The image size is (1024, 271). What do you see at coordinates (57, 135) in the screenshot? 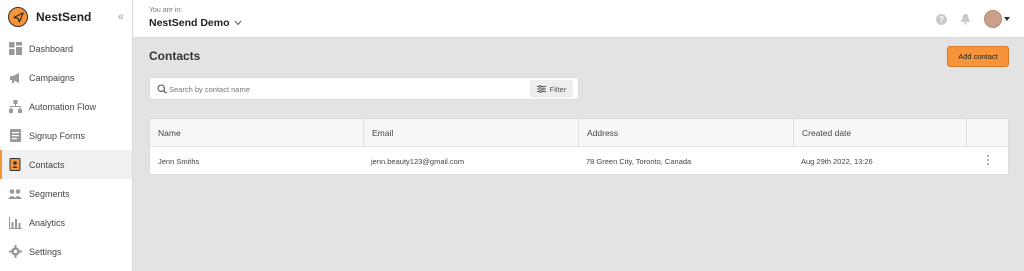
I see `sidebar-item-label: Signup Forms` at bounding box center [57, 135].